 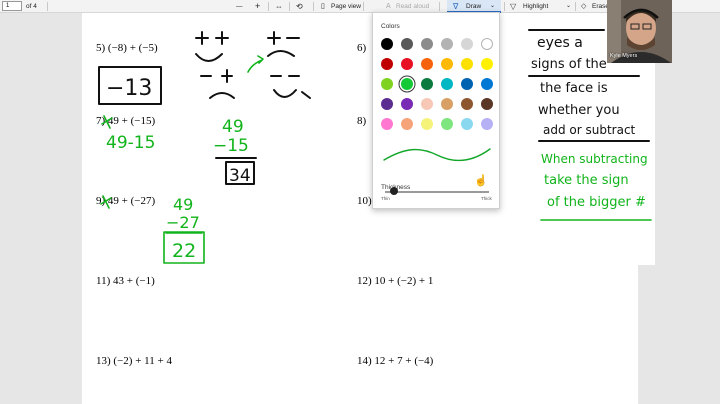 What do you see at coordinates (212, 38) in the screenshot?
I see `plus-plus-sketch` at bounding box center [212, 38].